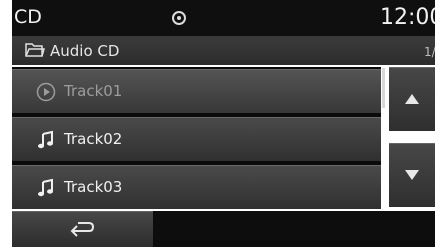 The image size is (435, 247). Describe the element at coordinates (429, 52) in the screenshot. I see `page-indicator: 1/4` at that location.